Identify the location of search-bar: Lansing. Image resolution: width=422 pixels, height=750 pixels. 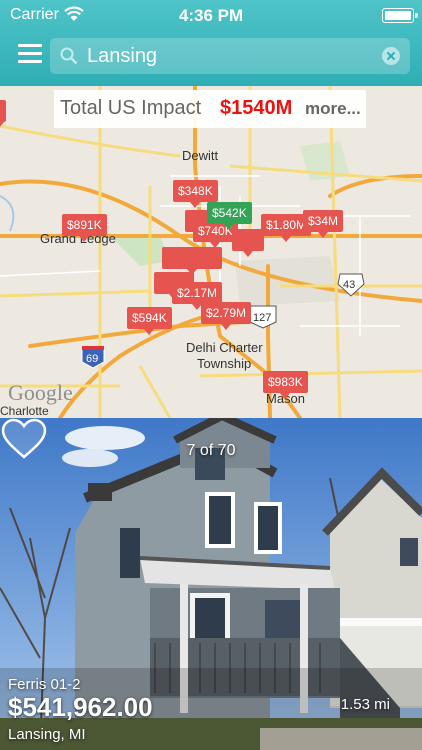
(230, 56).